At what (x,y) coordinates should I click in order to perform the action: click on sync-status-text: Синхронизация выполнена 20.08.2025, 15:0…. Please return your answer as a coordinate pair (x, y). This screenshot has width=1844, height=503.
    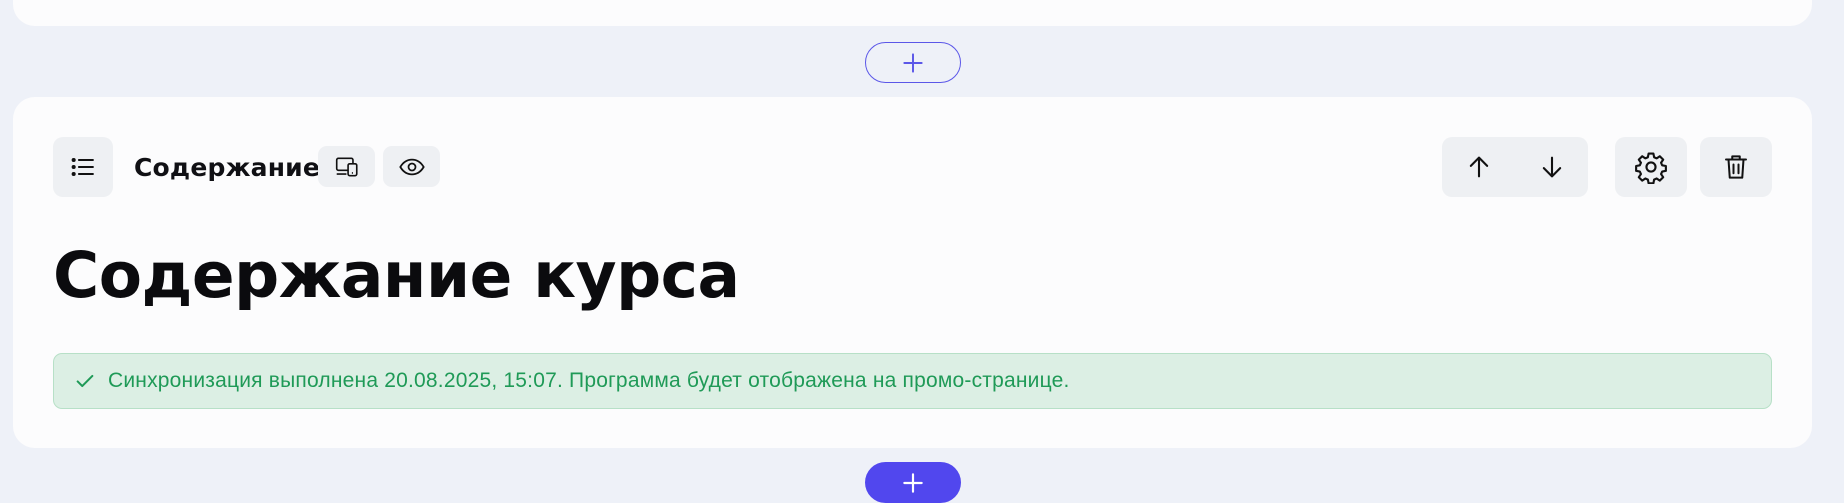
    Looking at the image, I should click on (589, 380).